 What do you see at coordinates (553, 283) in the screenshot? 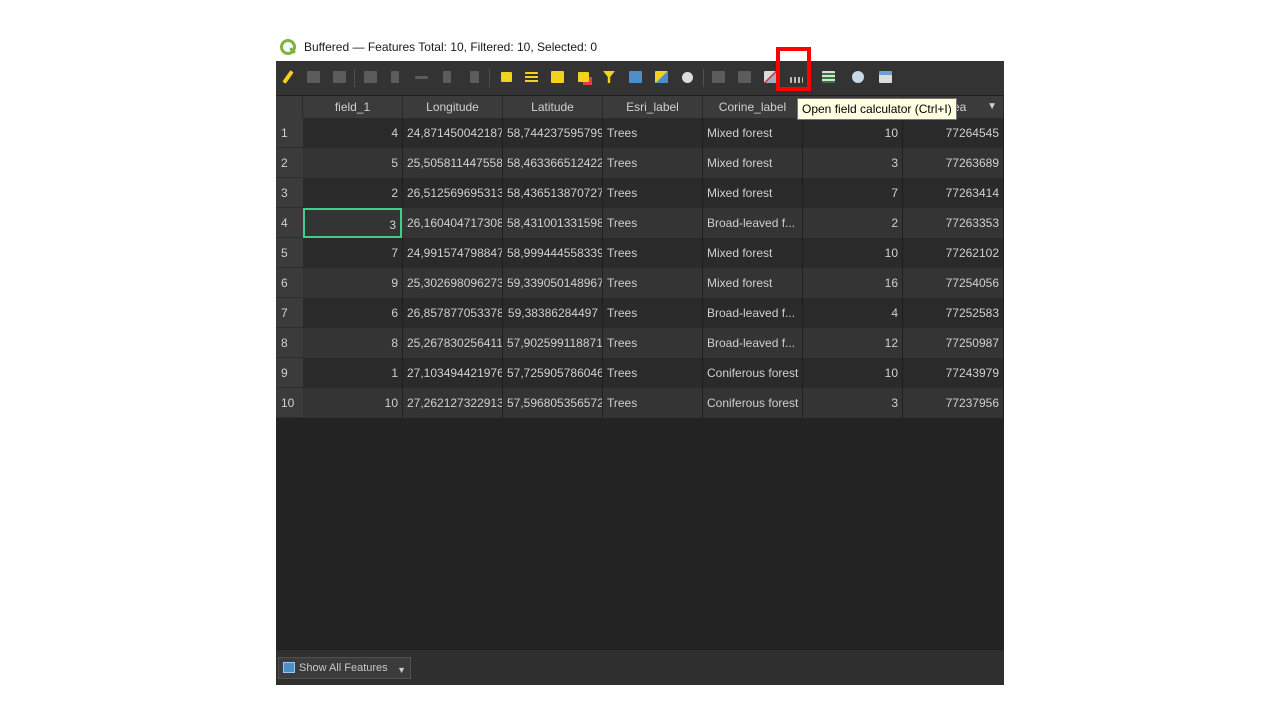
I see `cell-latitude: 59,339050148967` at bounding box center [553, 283].